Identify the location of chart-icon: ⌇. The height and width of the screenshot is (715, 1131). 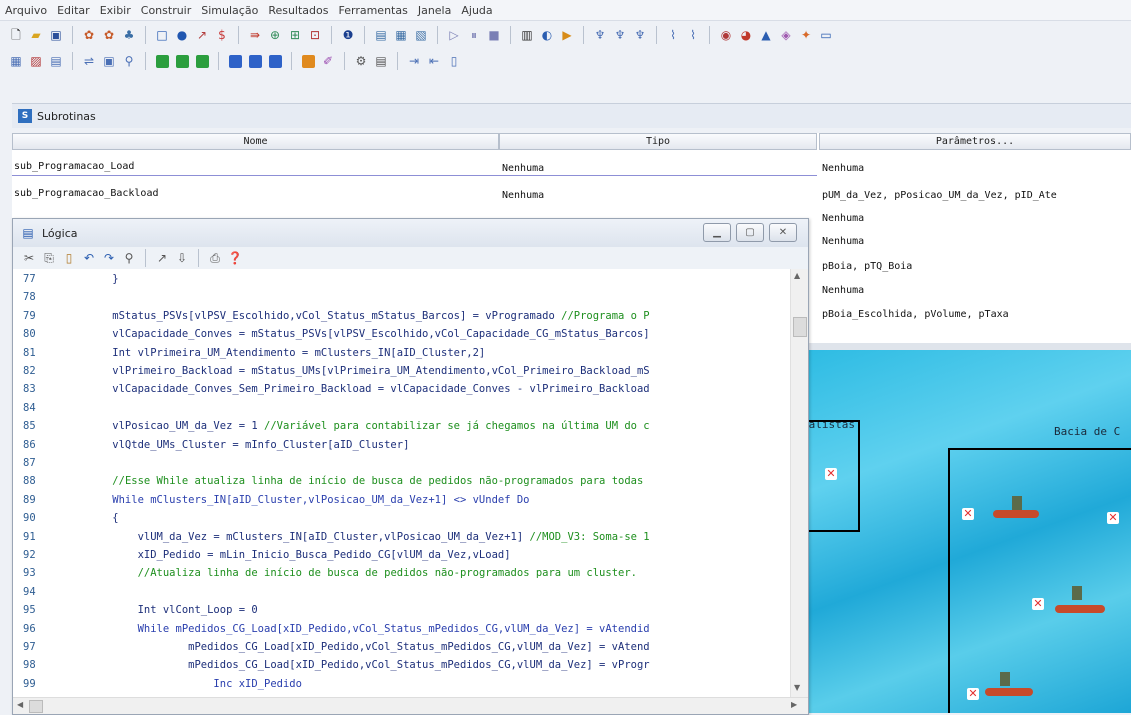
(673, 35).